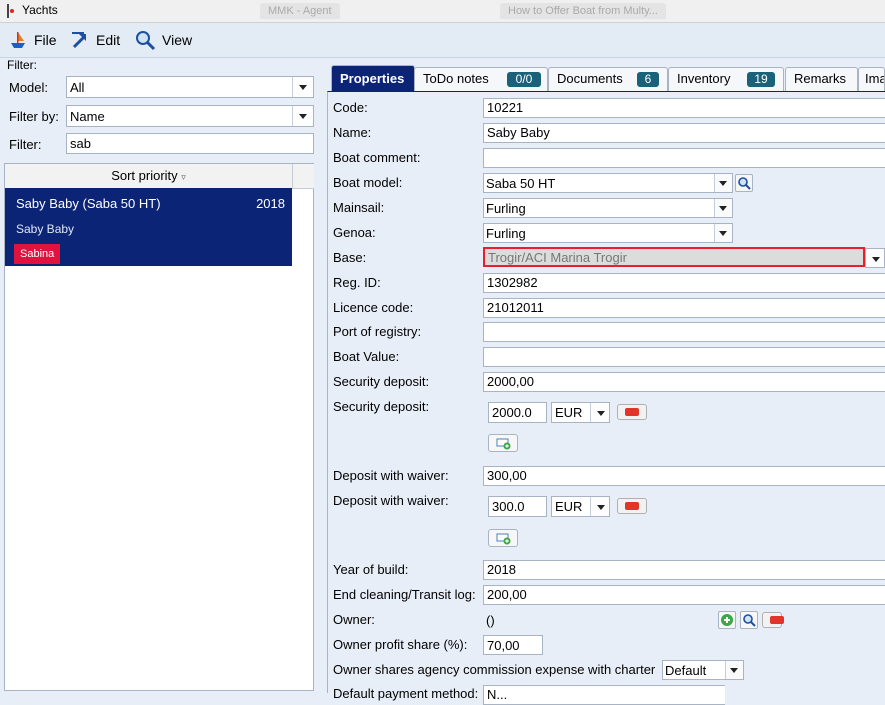 This screenshot has height=705, width=885. Describe the element at coordinates (359, 207) in the screenshot. I see `mainsail-label: Mainsail:` at that location.